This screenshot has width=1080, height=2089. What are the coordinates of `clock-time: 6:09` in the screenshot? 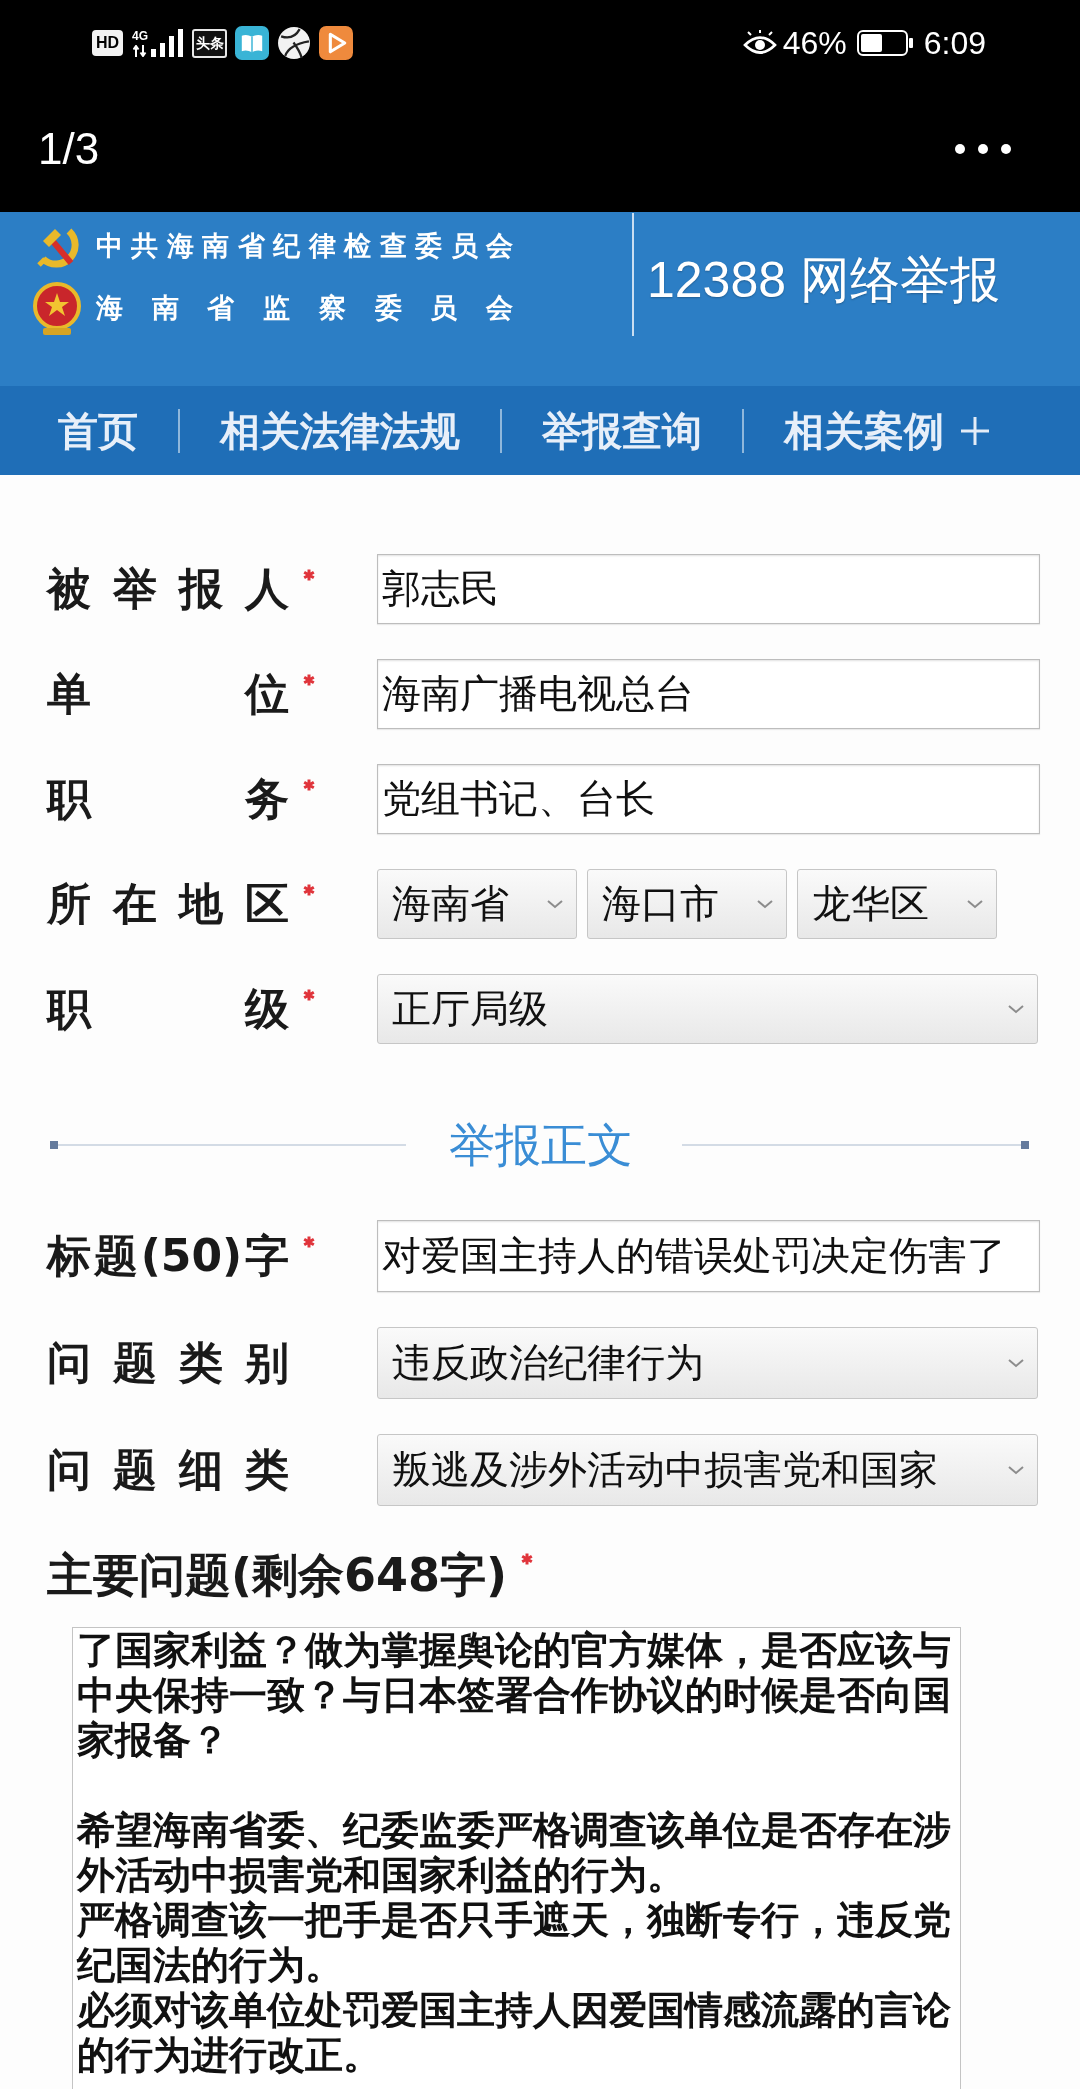 It's located at (954, 43).